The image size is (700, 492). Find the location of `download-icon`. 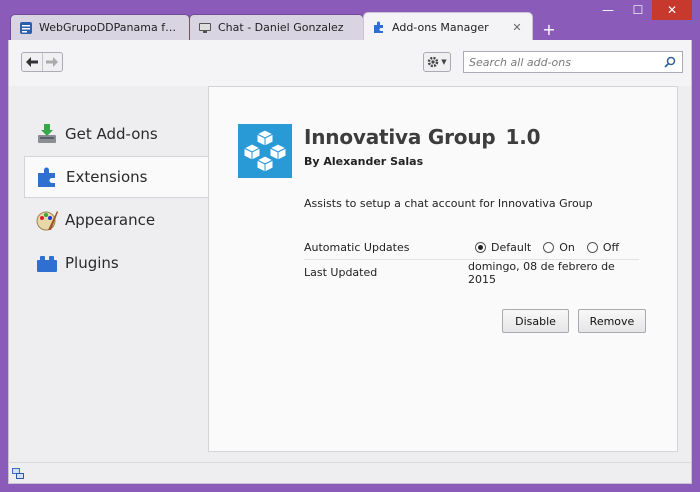

download-icon is located at coordinates (47, 134).